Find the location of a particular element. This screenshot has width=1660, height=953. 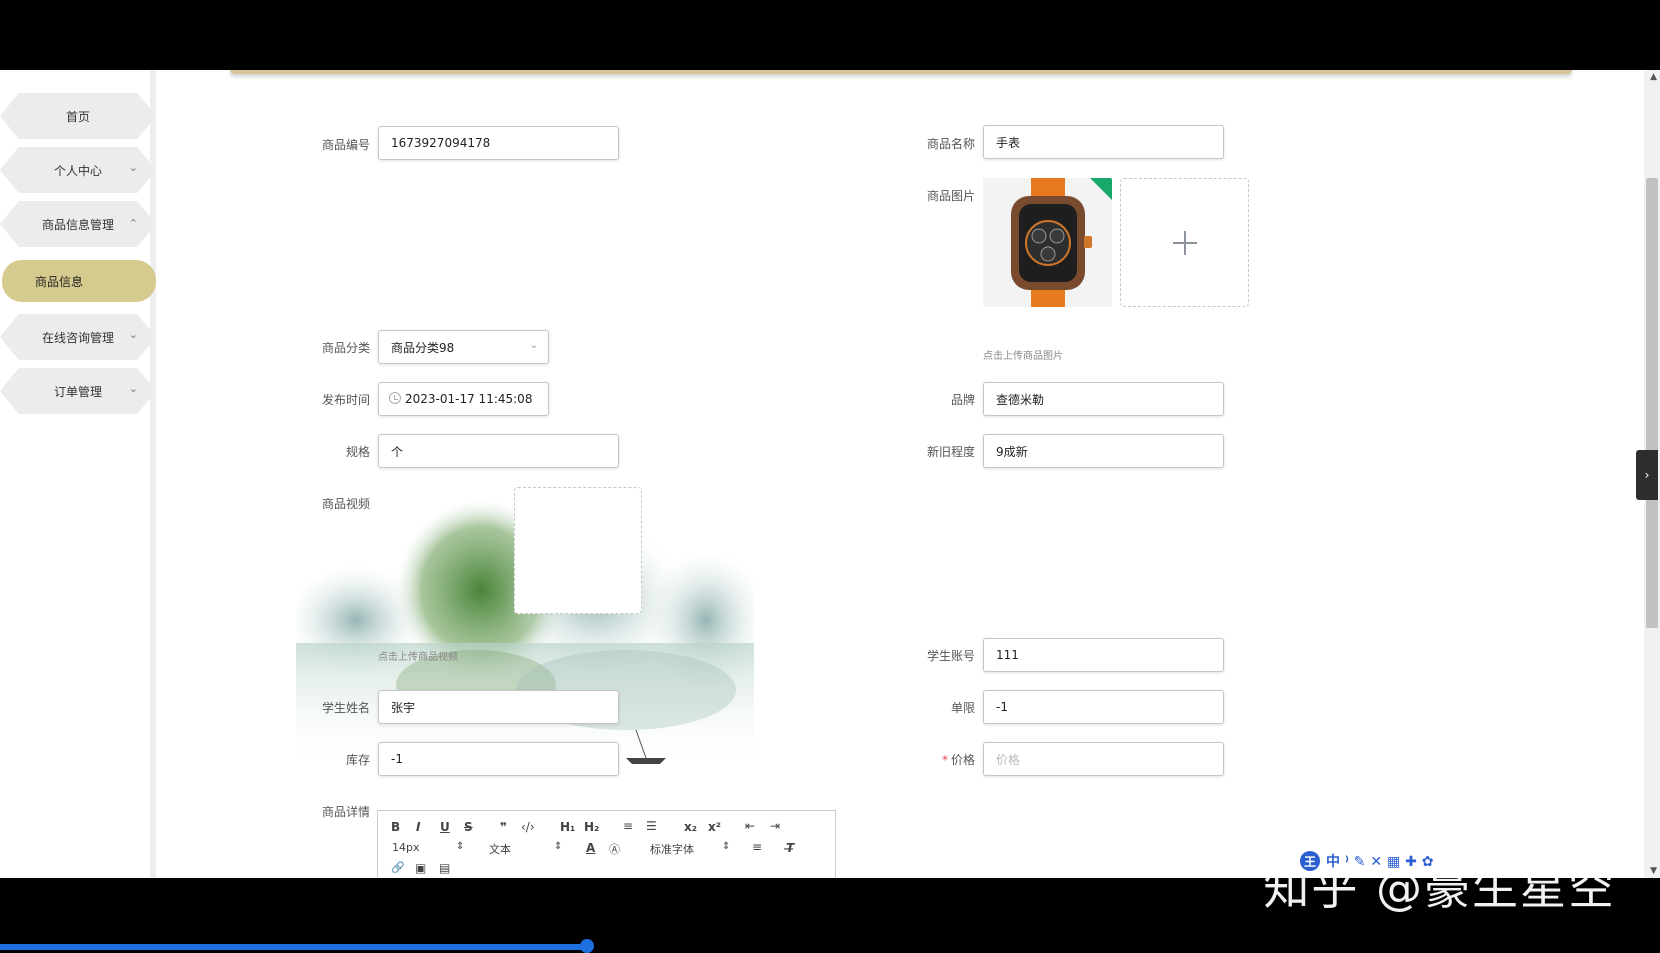

h2-button: H₂ is located at coordinates (591, 827).